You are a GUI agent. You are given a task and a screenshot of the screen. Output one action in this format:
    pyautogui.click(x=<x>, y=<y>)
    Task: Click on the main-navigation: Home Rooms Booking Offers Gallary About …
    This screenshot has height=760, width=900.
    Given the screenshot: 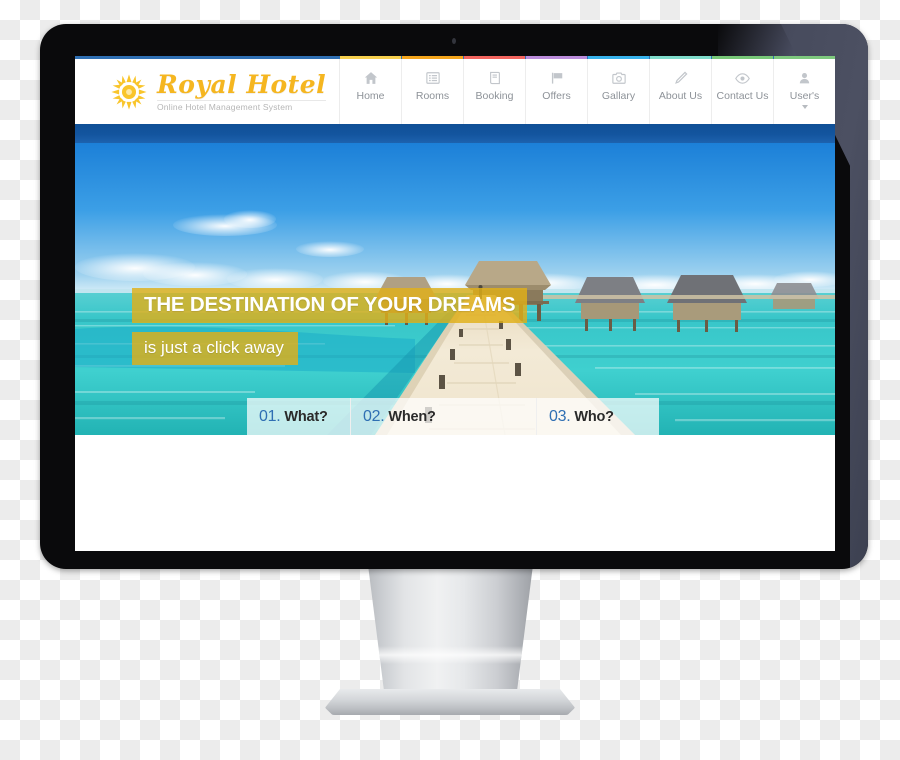 What is the action you would take?
    pyautogui.click(x=587, y=90)
    